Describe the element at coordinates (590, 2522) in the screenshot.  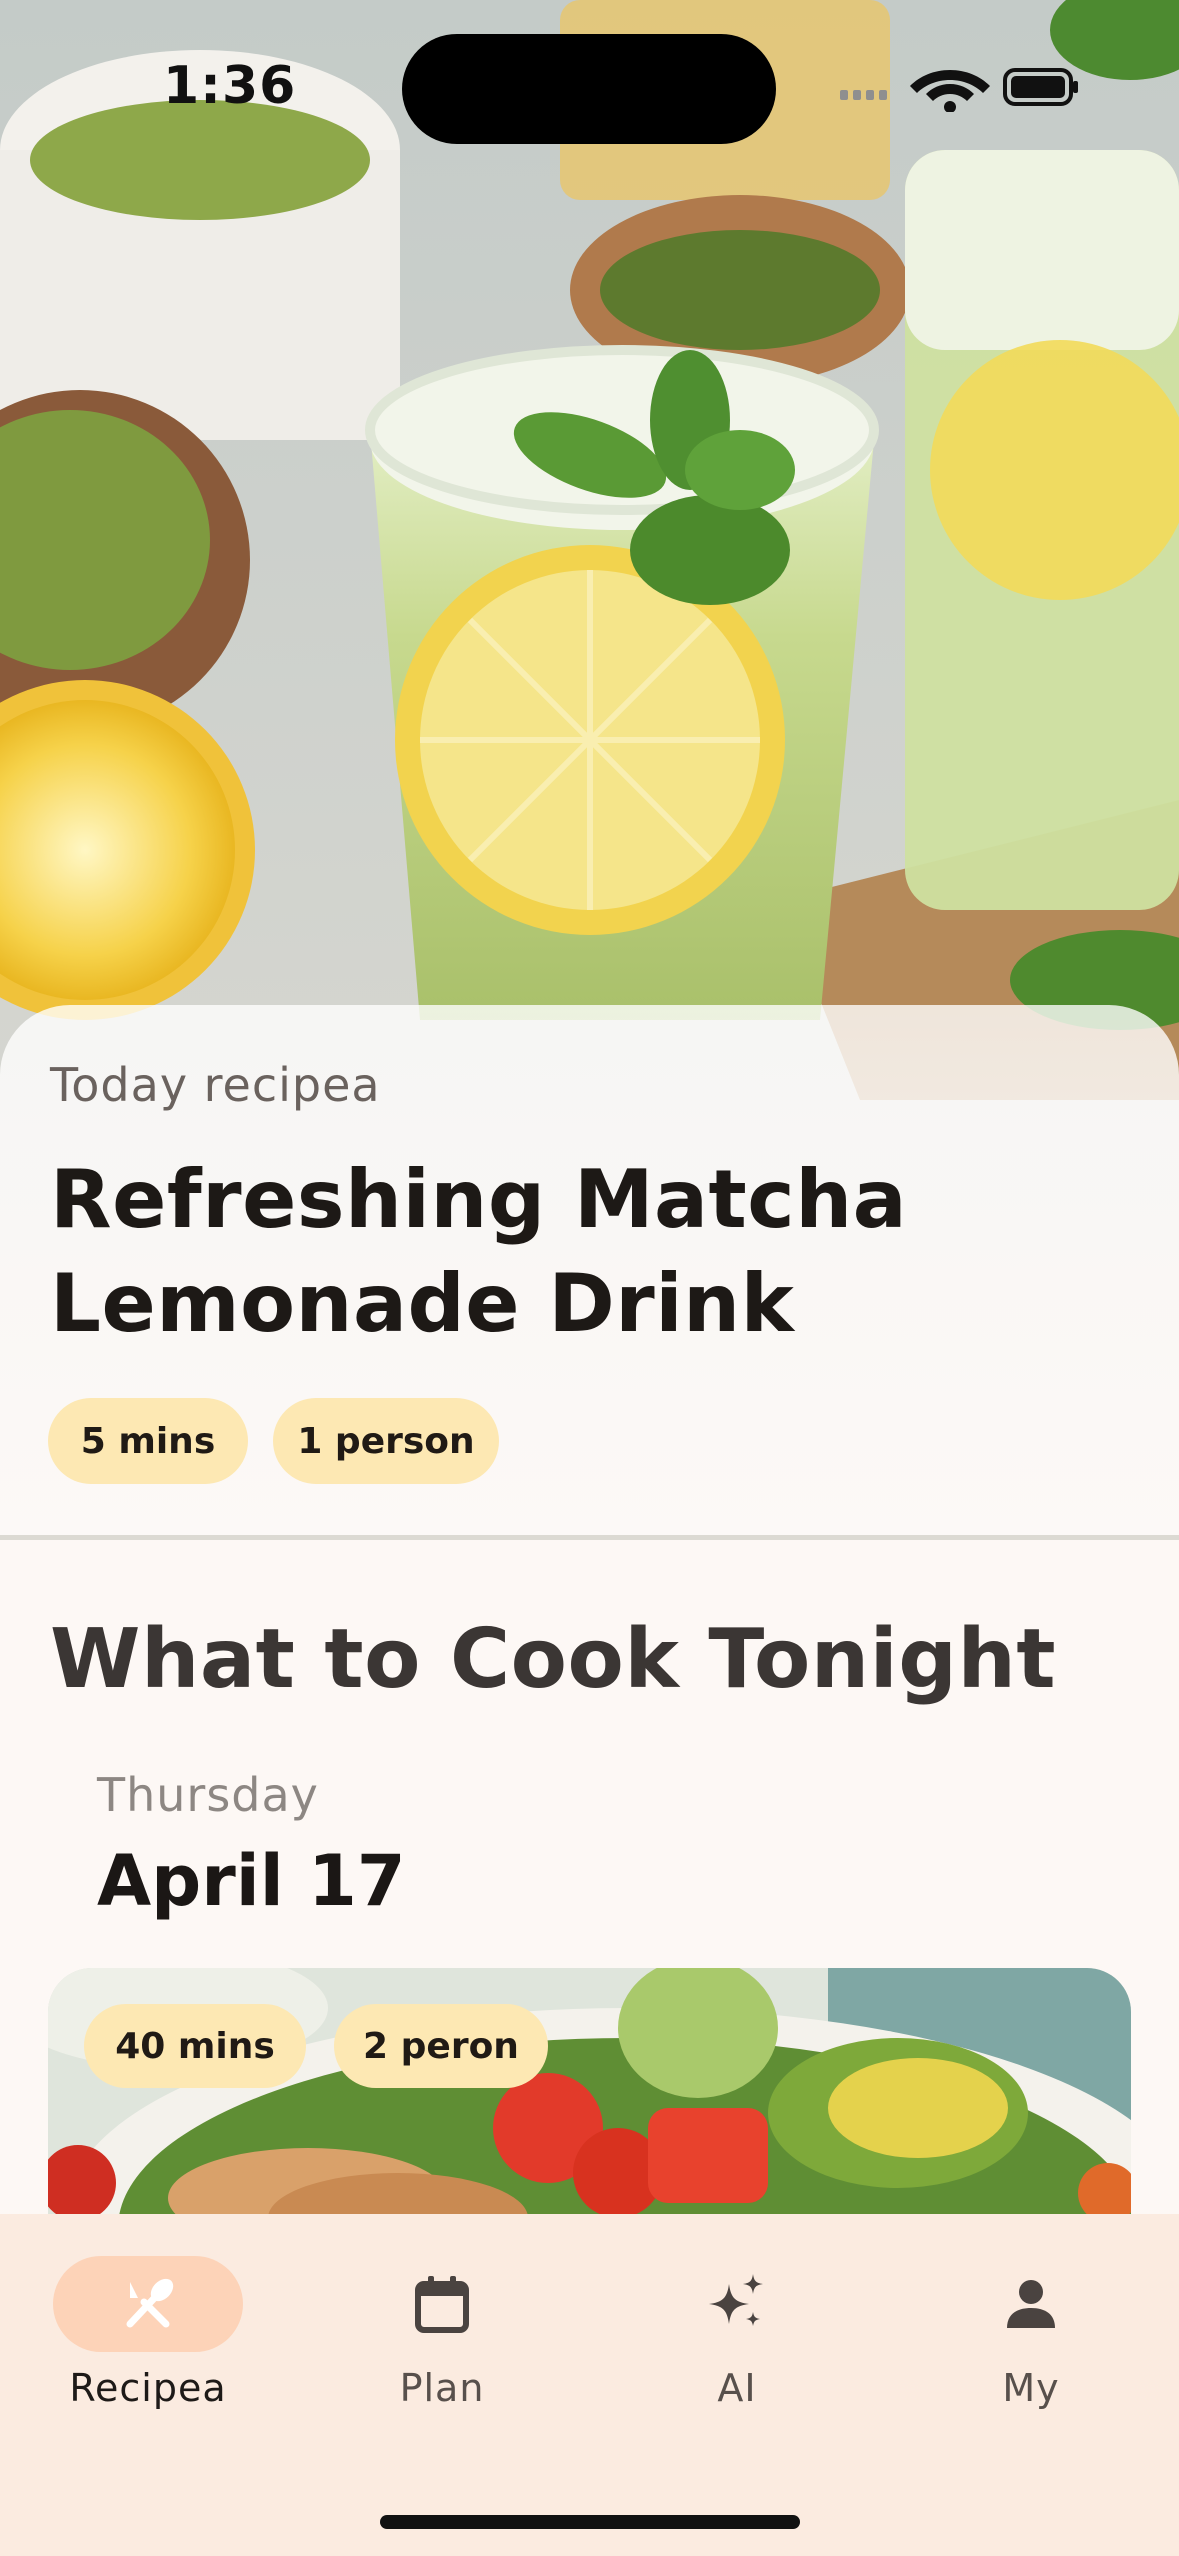
I see `home-indicator` at that location.